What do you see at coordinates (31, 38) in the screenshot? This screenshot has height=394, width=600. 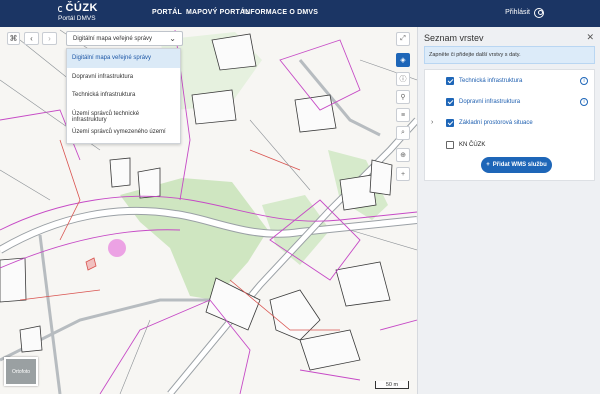 I see `back-arrow-icon: ‹` at bounding box center [31, 38].